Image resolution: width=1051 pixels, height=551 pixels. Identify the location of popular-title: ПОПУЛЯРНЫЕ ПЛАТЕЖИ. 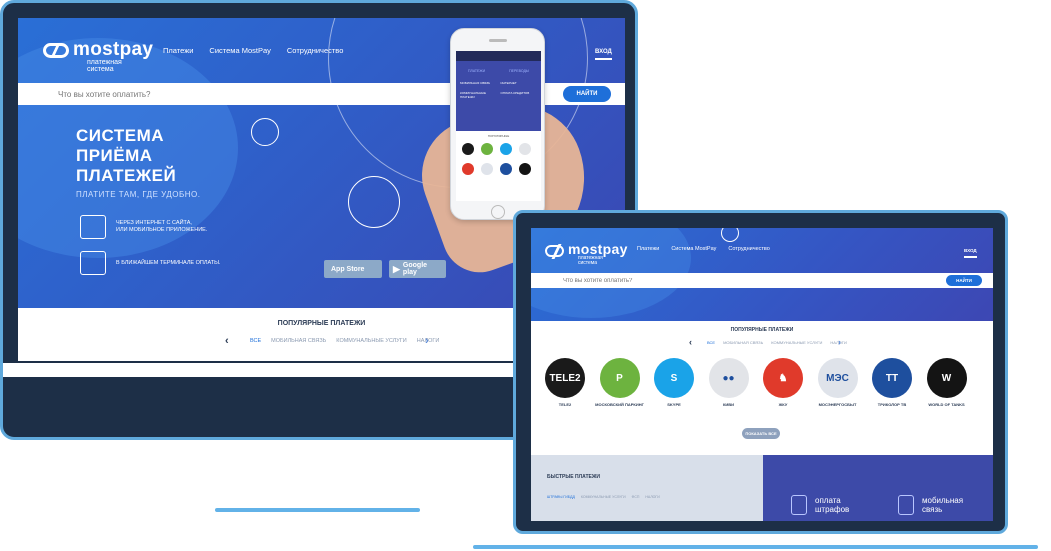
(762, 330).